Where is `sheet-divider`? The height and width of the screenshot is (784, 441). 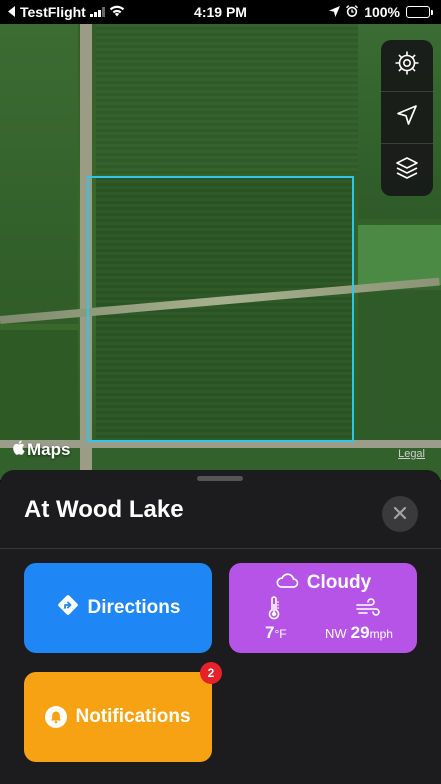
sheet-divider is located at coordinates (220, 548).